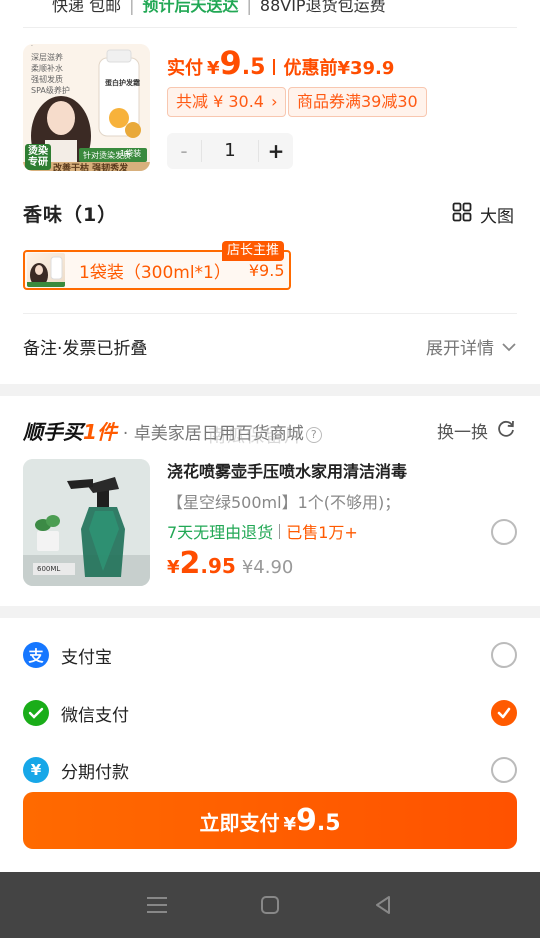 The height and width of the screenshot is (938, 540). What do you see at coordinates (38, 157) in the screenshot?
I see `product-thumb-tag: 烫染 专研` at bounding box center [38, 157].